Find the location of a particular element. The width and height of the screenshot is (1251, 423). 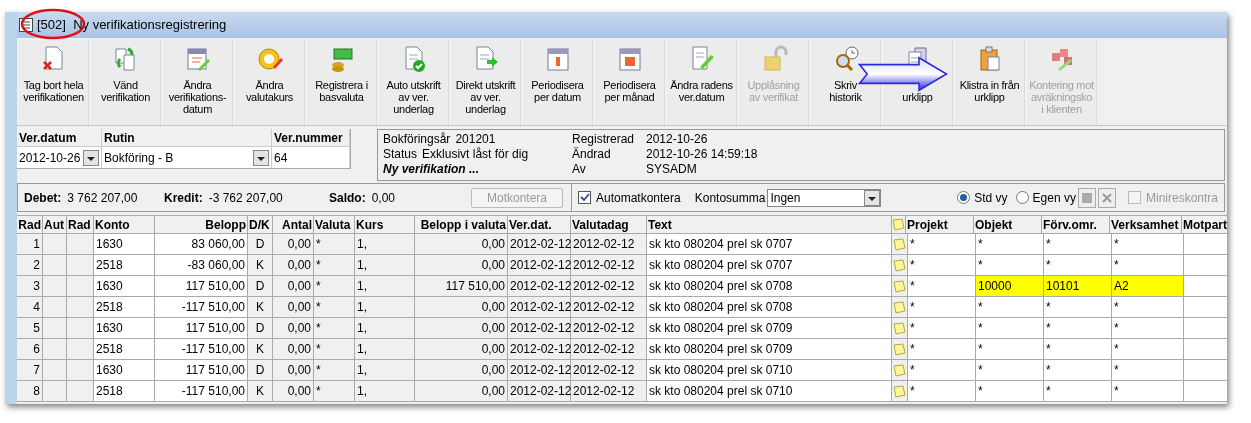

table-cell: 10101 is located at coordinates (1078, 286).